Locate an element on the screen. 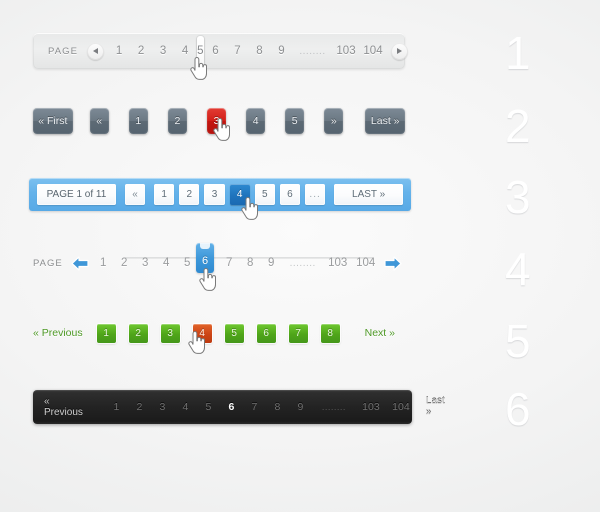 This screenshot has width=600, height=512. page-link-active: 6 is located at coordinates (231, 407).